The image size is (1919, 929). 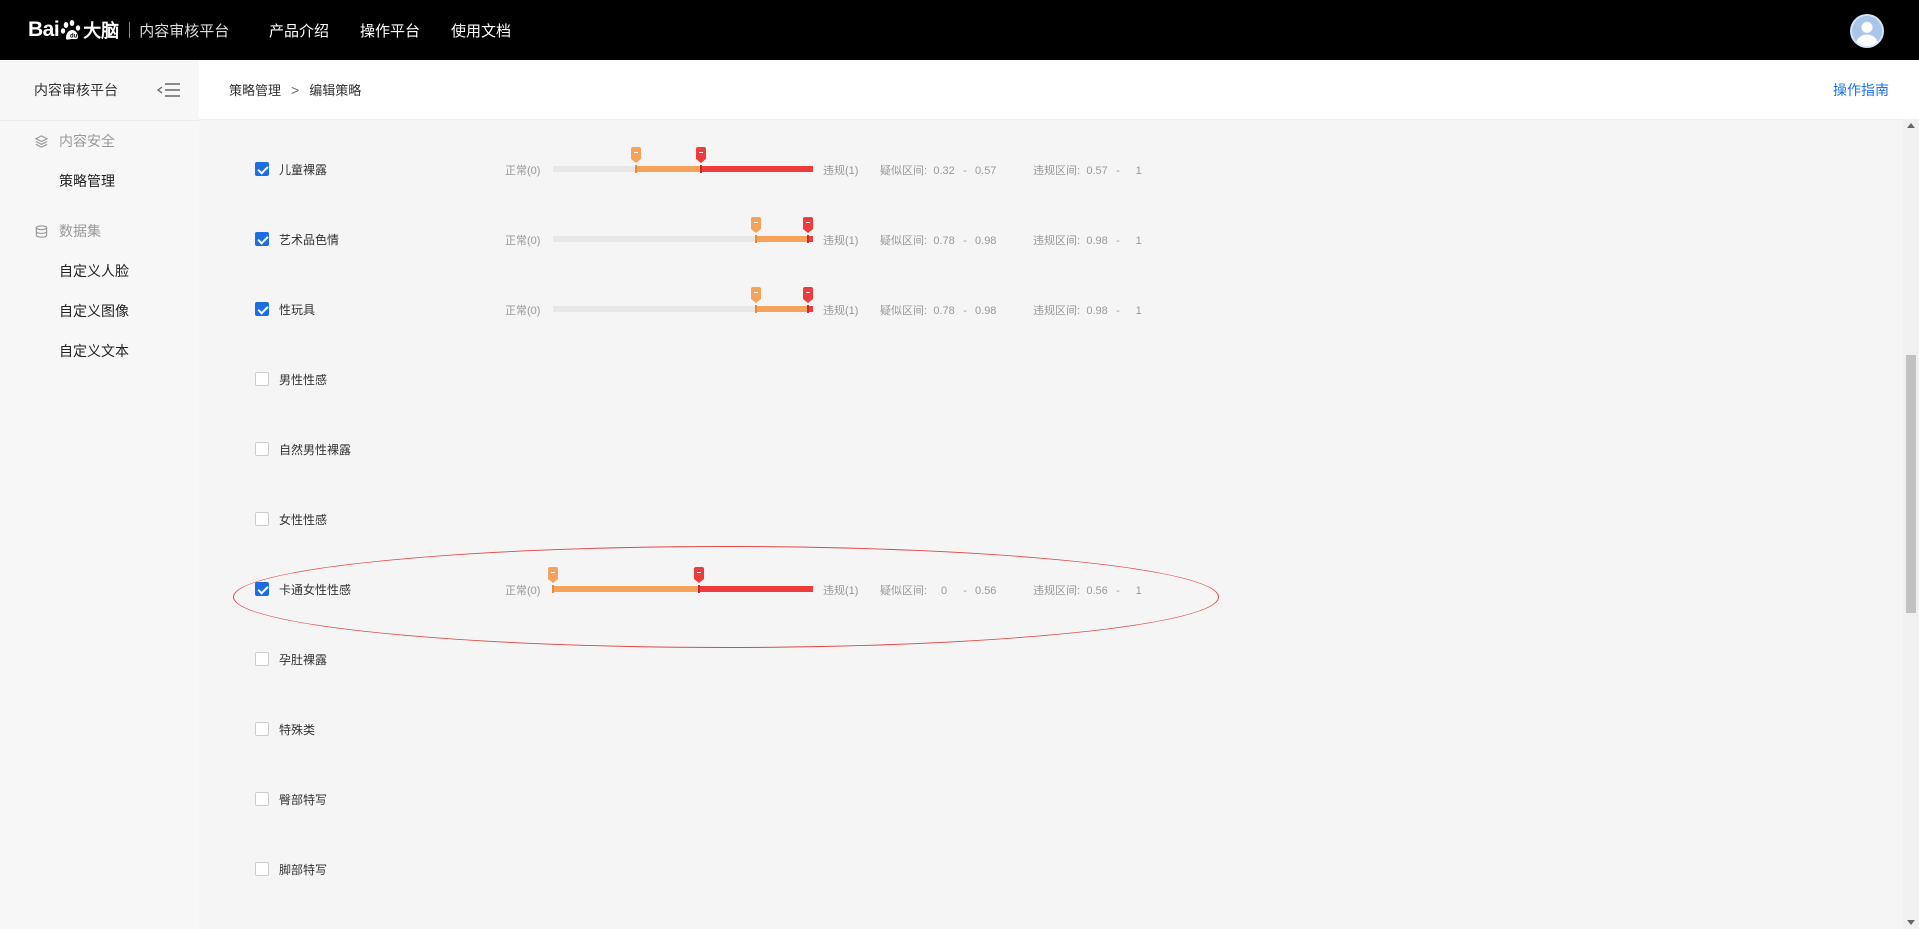 I want to click on sidebar-item-policy-management: 策略管理, so click(x=99, y=181).